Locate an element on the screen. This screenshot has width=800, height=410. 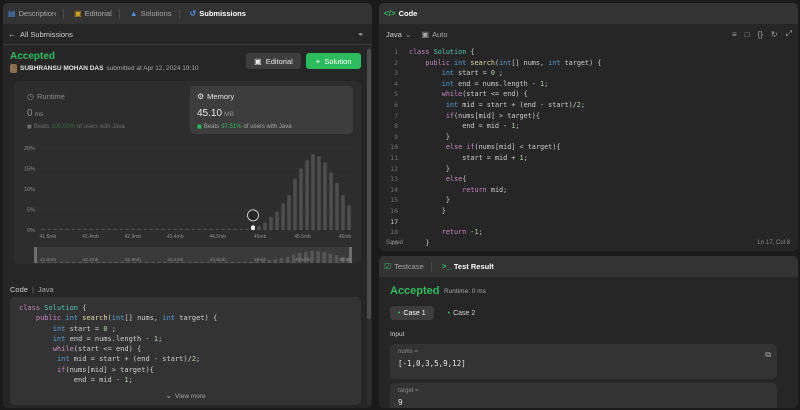
var-value: [-1,0,3,5,9,12] is located at coordinates (432, 363).